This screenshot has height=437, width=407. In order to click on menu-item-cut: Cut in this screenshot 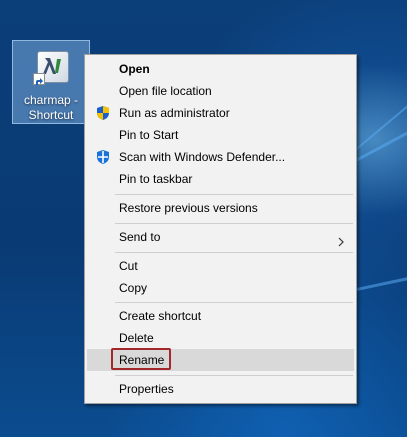, I will do `click(220, 266)`.